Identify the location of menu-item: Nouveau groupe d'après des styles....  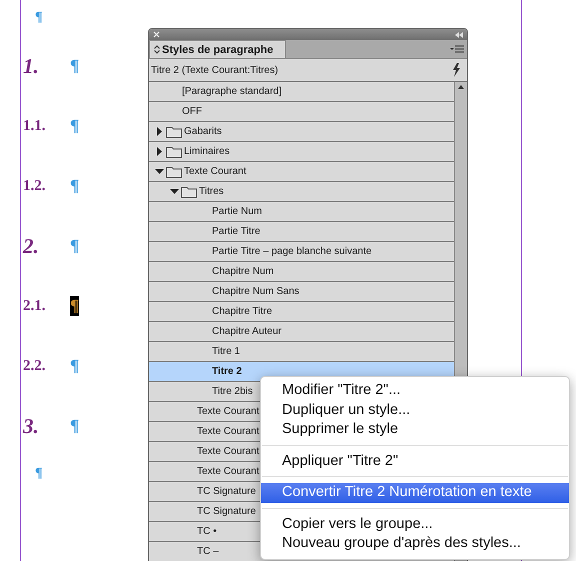
(415, 544).